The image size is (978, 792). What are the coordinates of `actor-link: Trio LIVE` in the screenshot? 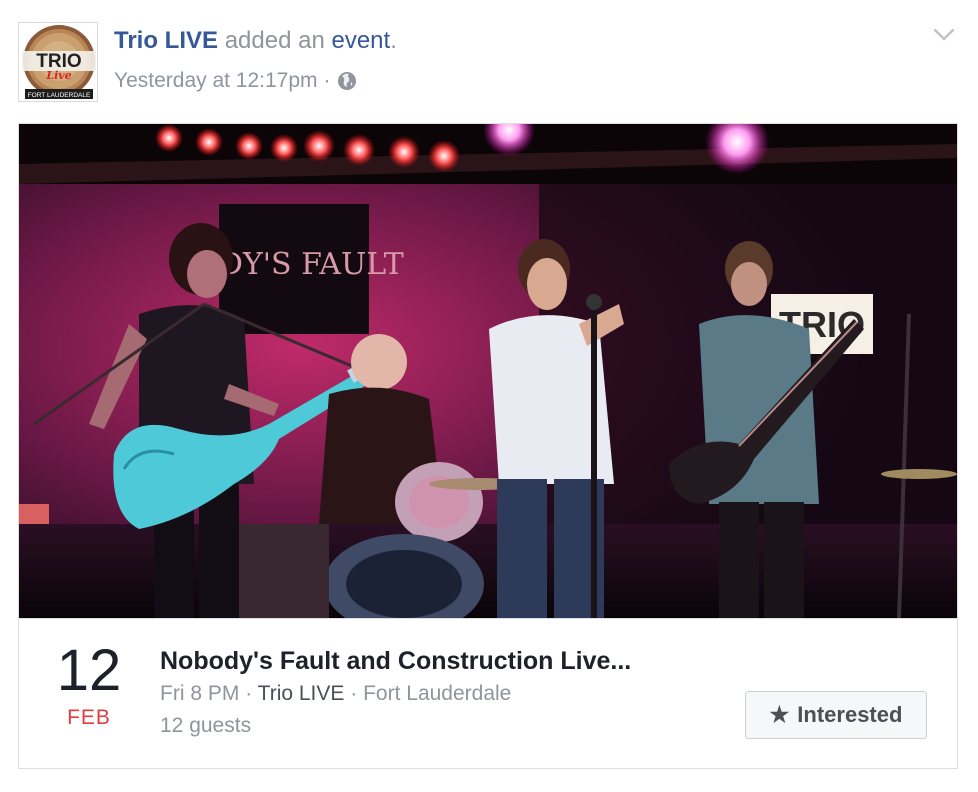 It's located at (166, 40).